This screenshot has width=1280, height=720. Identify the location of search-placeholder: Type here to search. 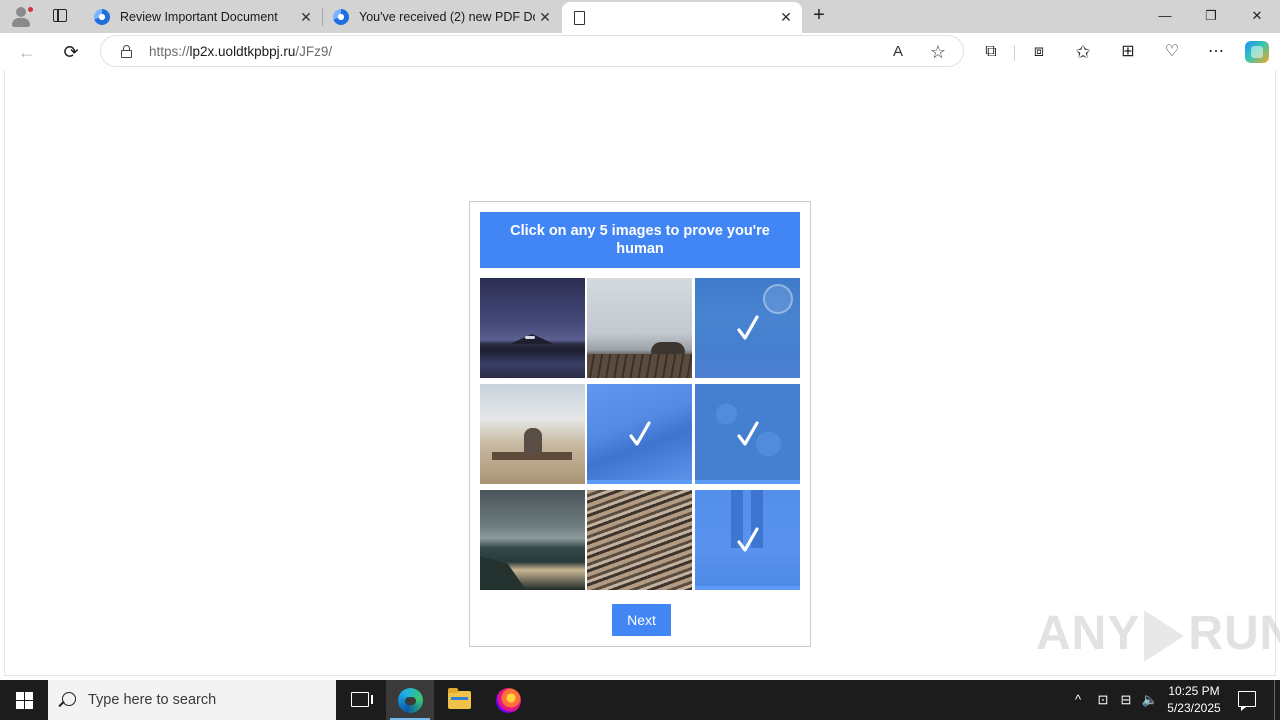
(152, 700).